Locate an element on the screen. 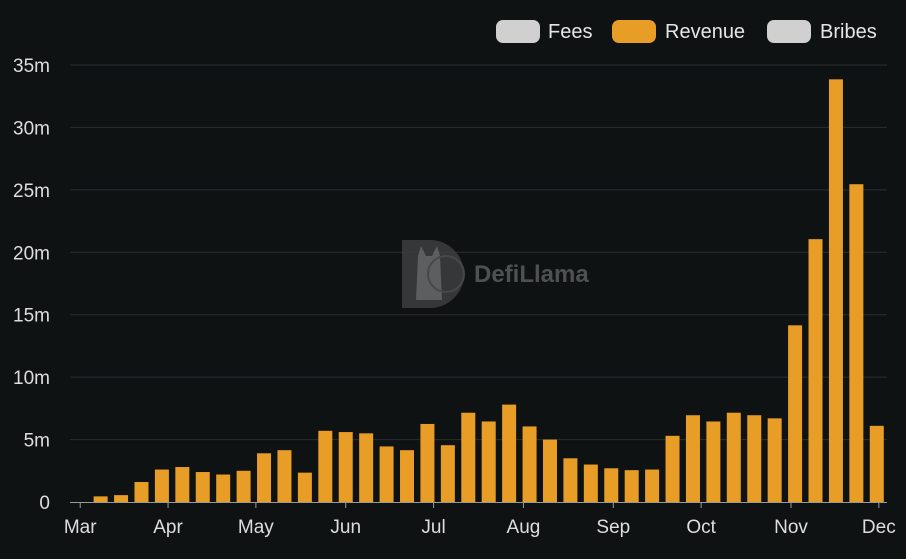 Image resolution: width=906 pixels, height=559 pixels. y-tick-label: 5m is located at coordinates (37, 441).